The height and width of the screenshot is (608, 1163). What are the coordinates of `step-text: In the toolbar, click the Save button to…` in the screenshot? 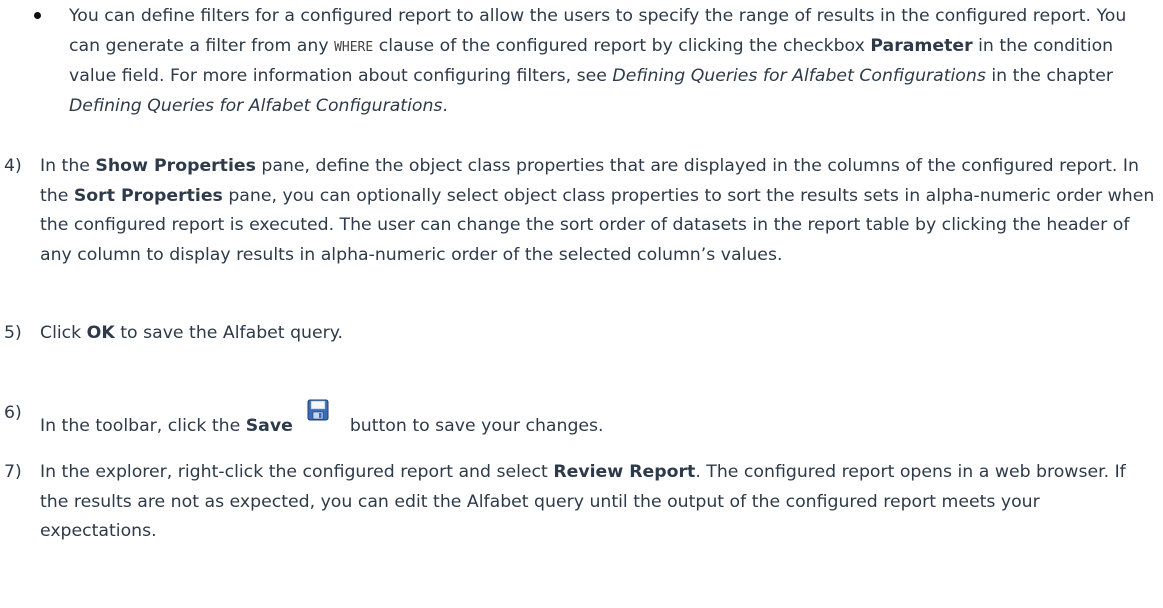 It's located at (599, 420).